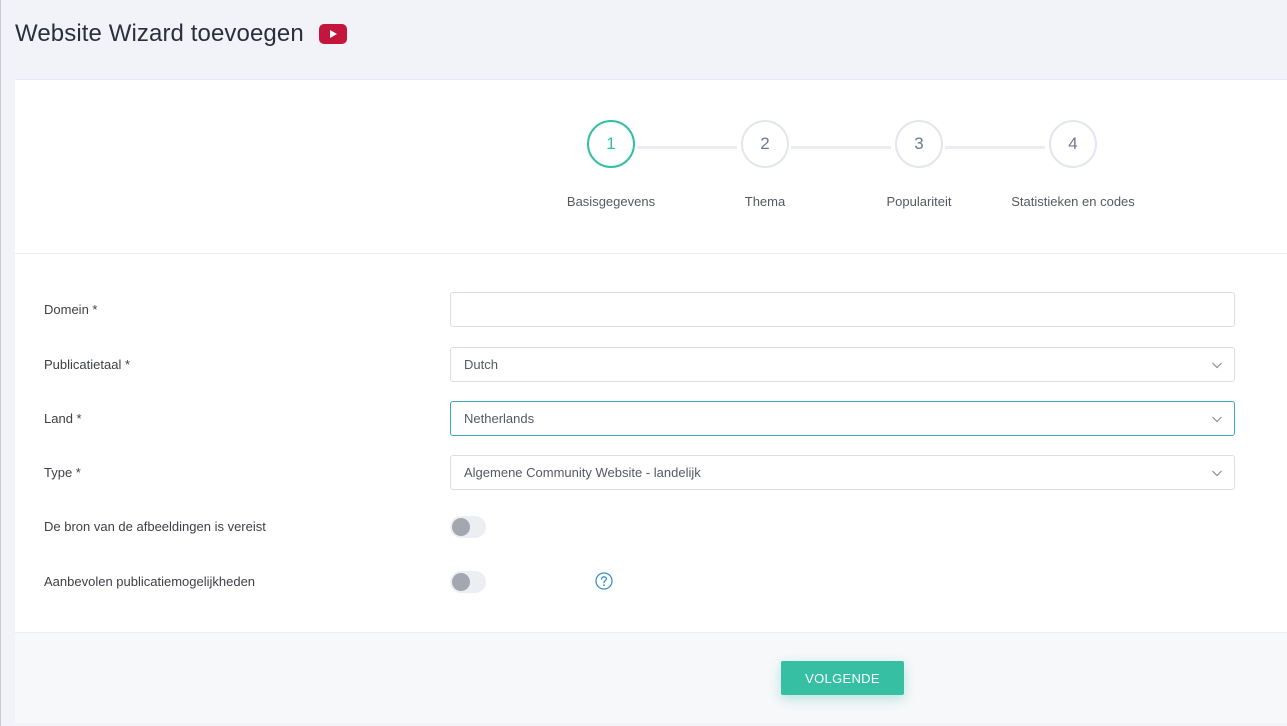 The width and height of the screenshot is (1287, 726). I want to click on step-label: Populariteit, so click(919, 201).